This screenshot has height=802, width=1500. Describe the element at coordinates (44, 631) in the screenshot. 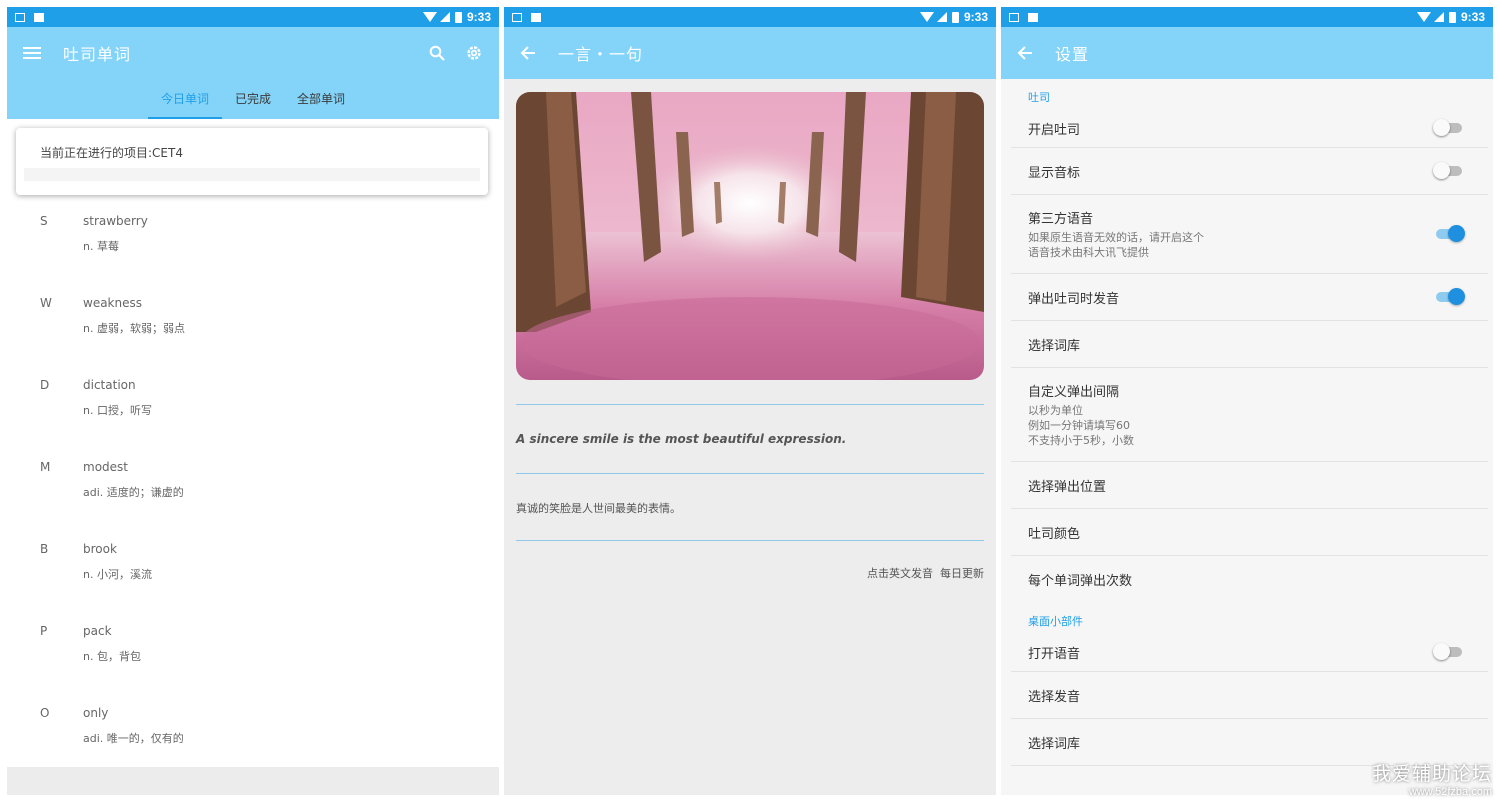

I see `word-initial: P` at that location.